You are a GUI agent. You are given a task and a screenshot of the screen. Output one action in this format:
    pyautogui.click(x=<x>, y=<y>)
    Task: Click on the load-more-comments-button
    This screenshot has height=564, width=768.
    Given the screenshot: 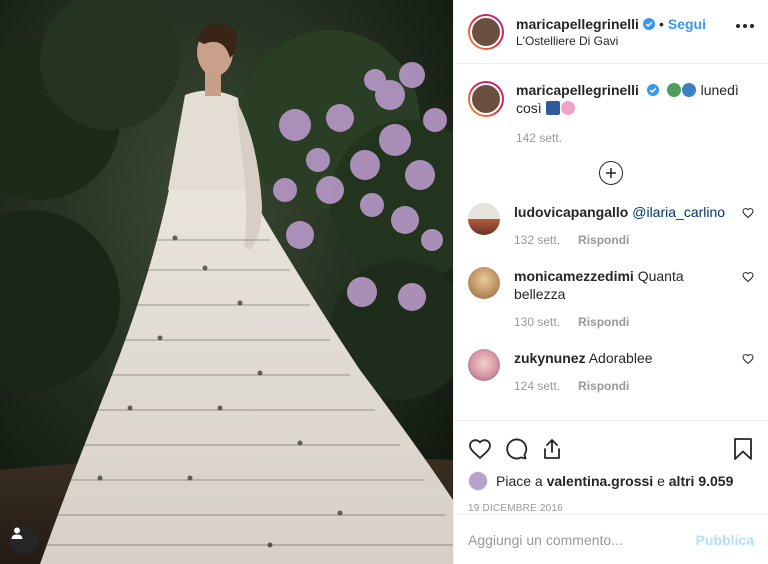 What is the action you would take?
    pyautogui.click(x=611, y=173)
    